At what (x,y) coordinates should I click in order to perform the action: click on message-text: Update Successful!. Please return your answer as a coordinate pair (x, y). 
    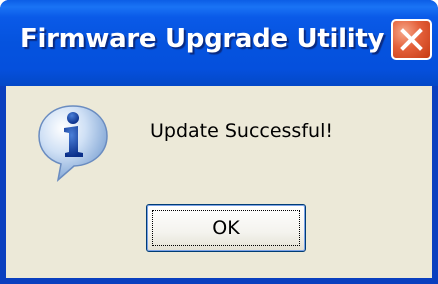
    Looking at the image, I should click on (241, 131).